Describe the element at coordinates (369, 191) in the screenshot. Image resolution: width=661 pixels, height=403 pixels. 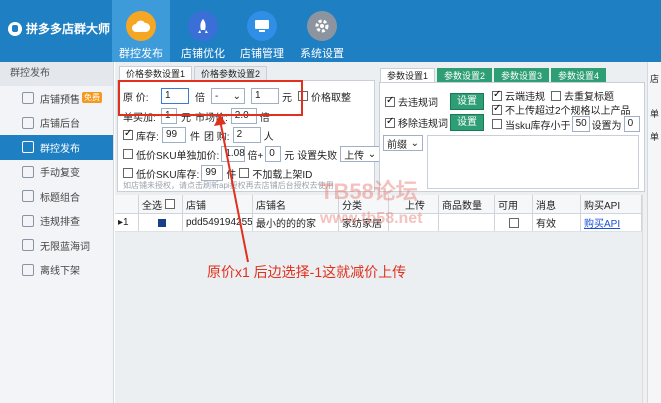
I see `watermark-main: TB58论坛` at that location.